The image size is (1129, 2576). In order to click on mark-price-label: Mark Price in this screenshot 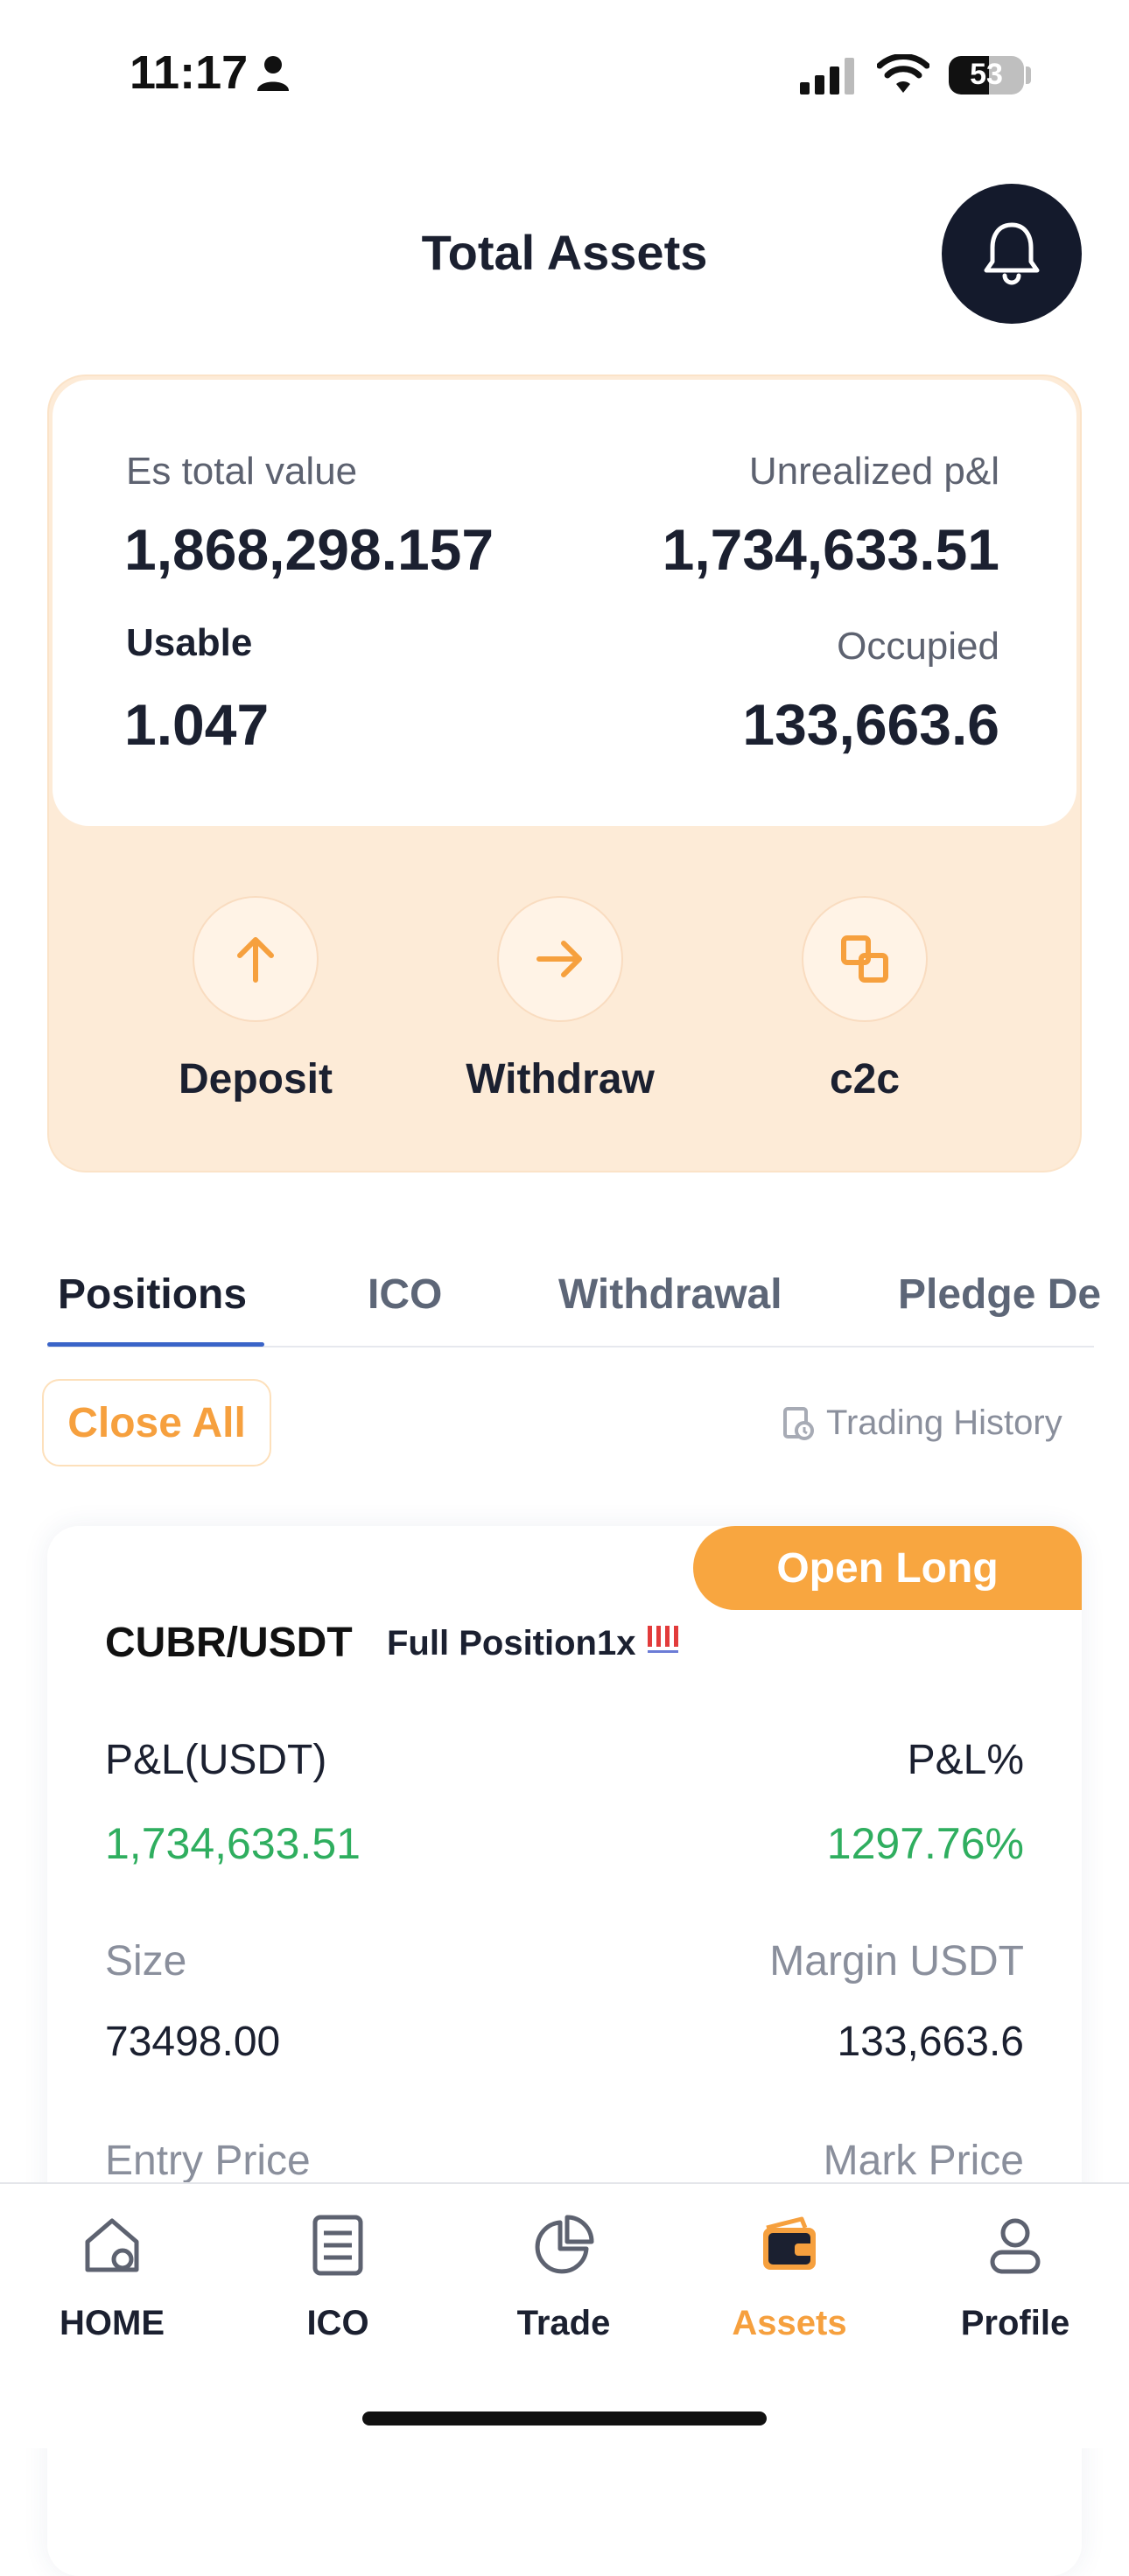, I will do `click(923, 2161)`.